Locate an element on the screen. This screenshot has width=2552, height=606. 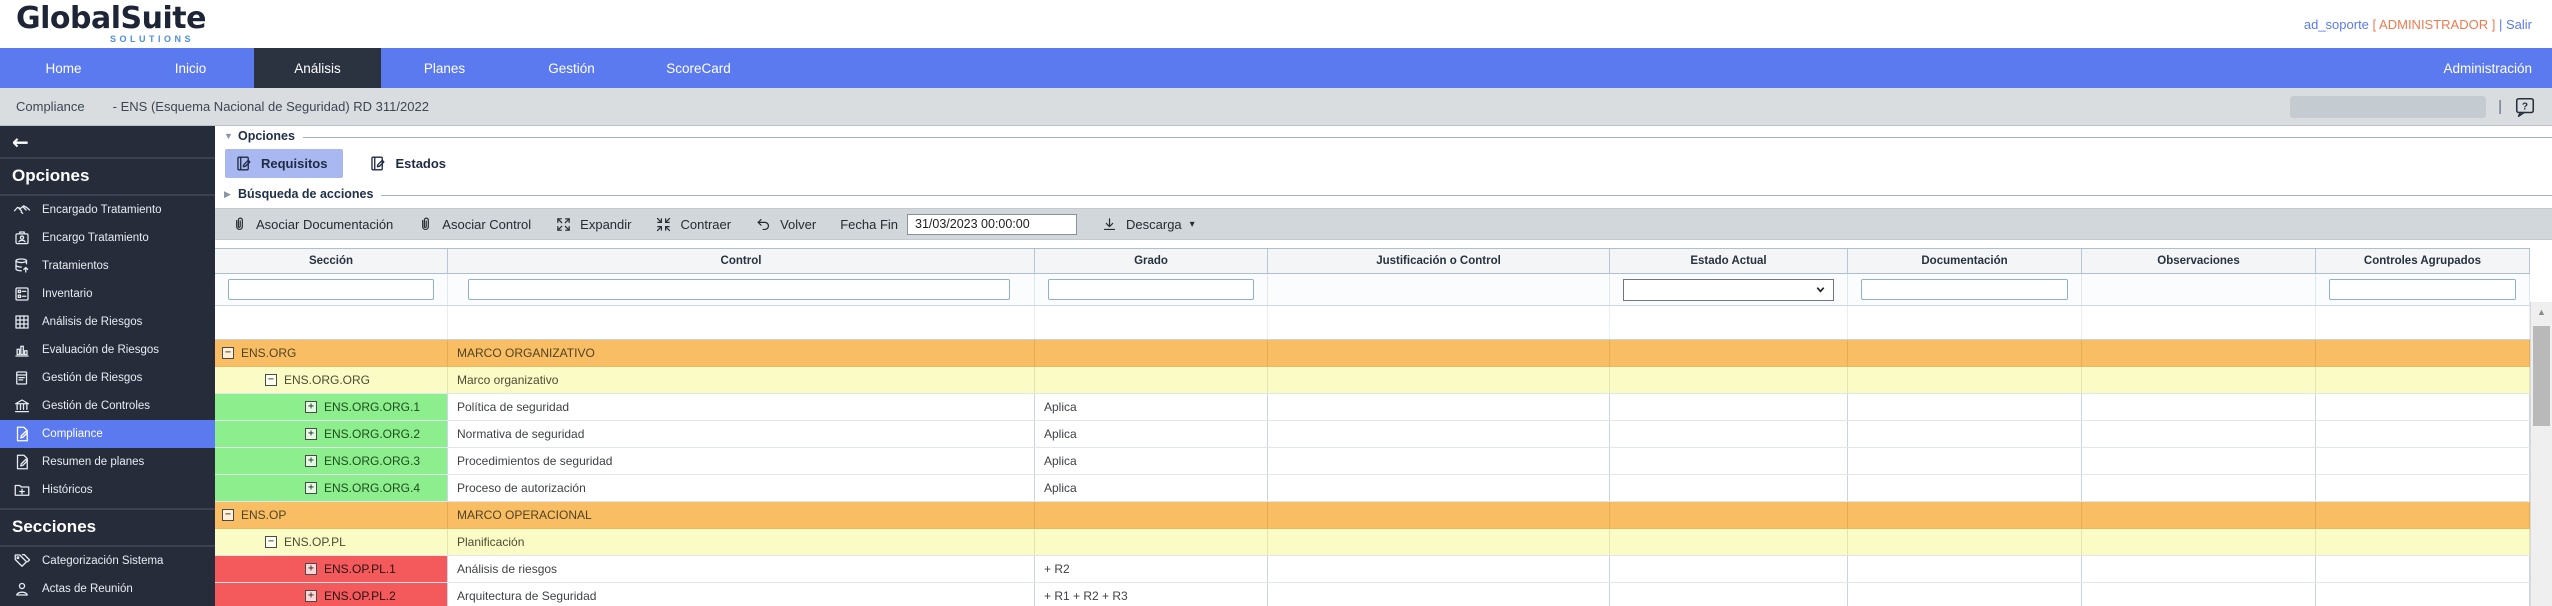
sidebar-item-actas-de-reunion: Actas de Reunión is located at coordinates (107, 589).